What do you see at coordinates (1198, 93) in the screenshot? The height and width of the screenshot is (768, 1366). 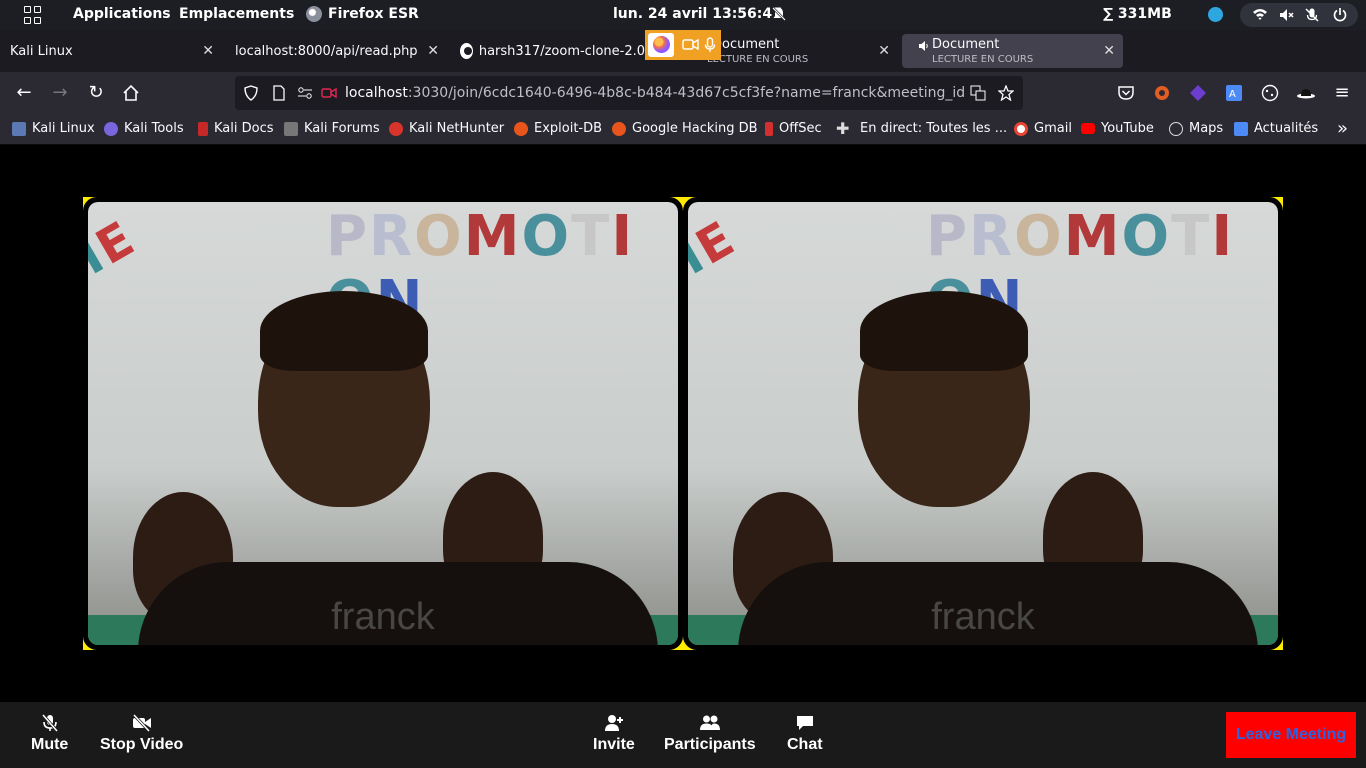 I see `extension-wappalyzer-icon` at bounding box center [1198, 93].